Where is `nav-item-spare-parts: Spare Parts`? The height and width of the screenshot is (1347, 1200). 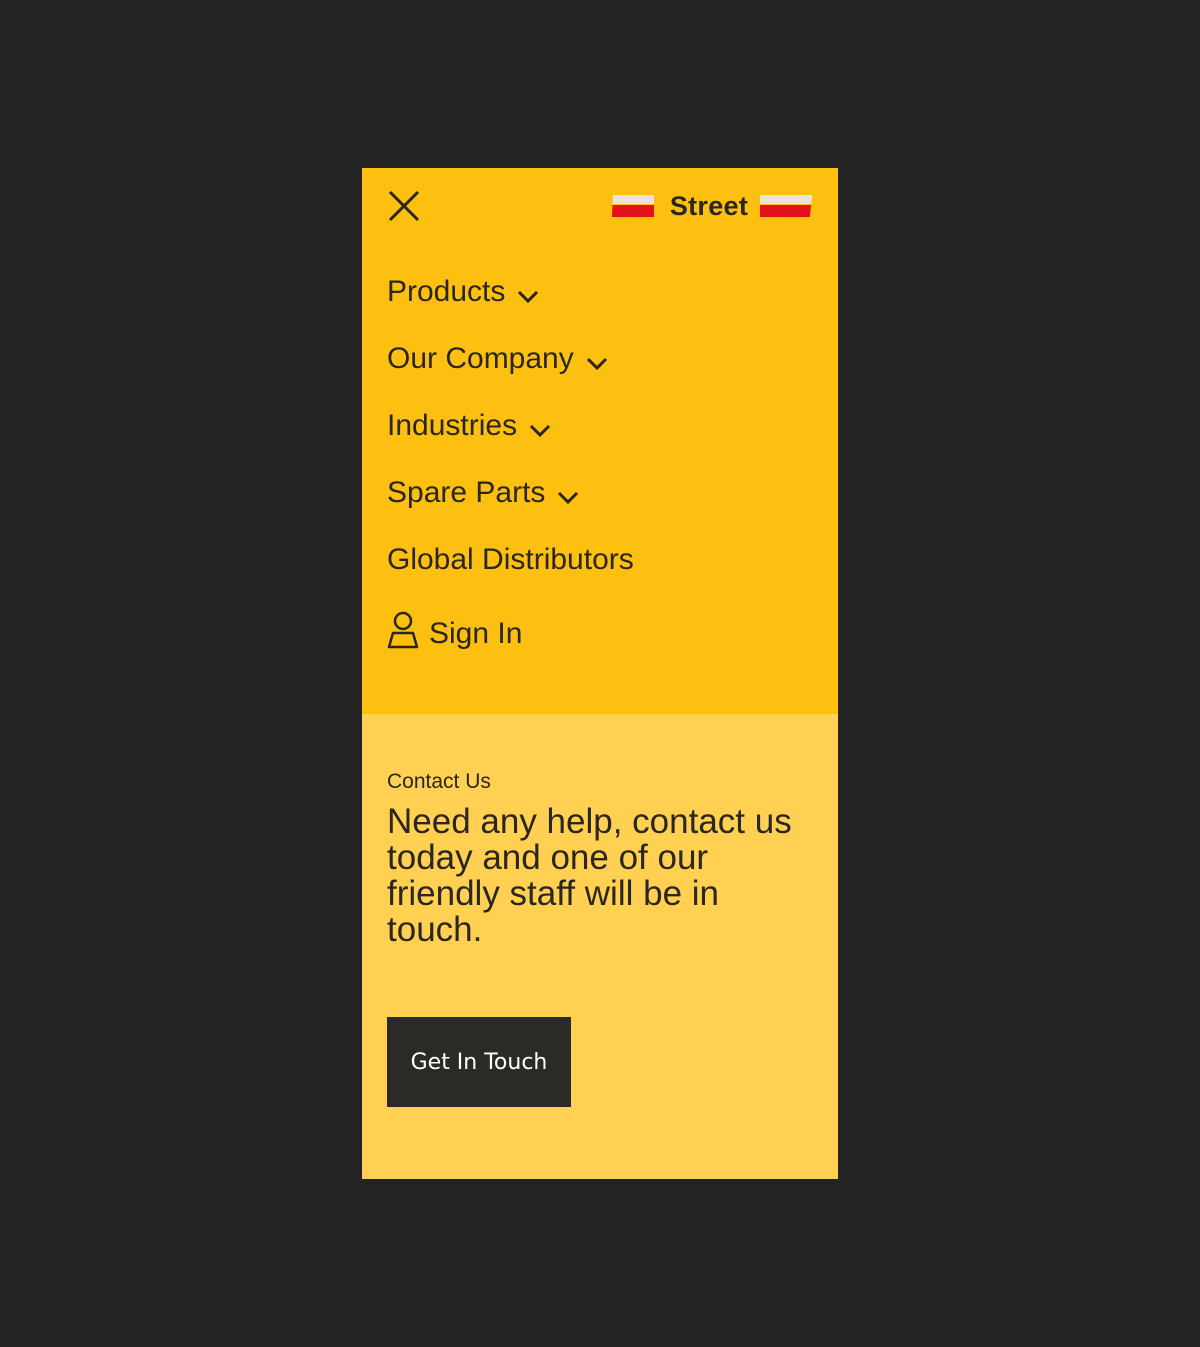
nav-item-spare-parts: Spare Parts is located at coordinates (483, 493).